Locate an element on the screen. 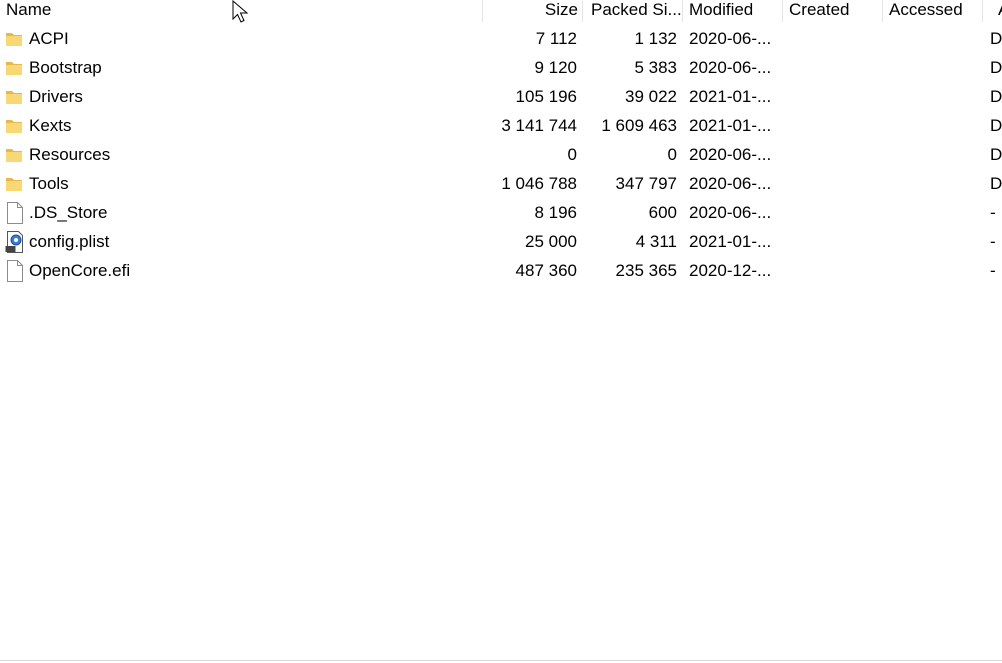 This screenshot has height=663, width=1002. file-packed-size: 347 797 is located at coordinates (646, 183).